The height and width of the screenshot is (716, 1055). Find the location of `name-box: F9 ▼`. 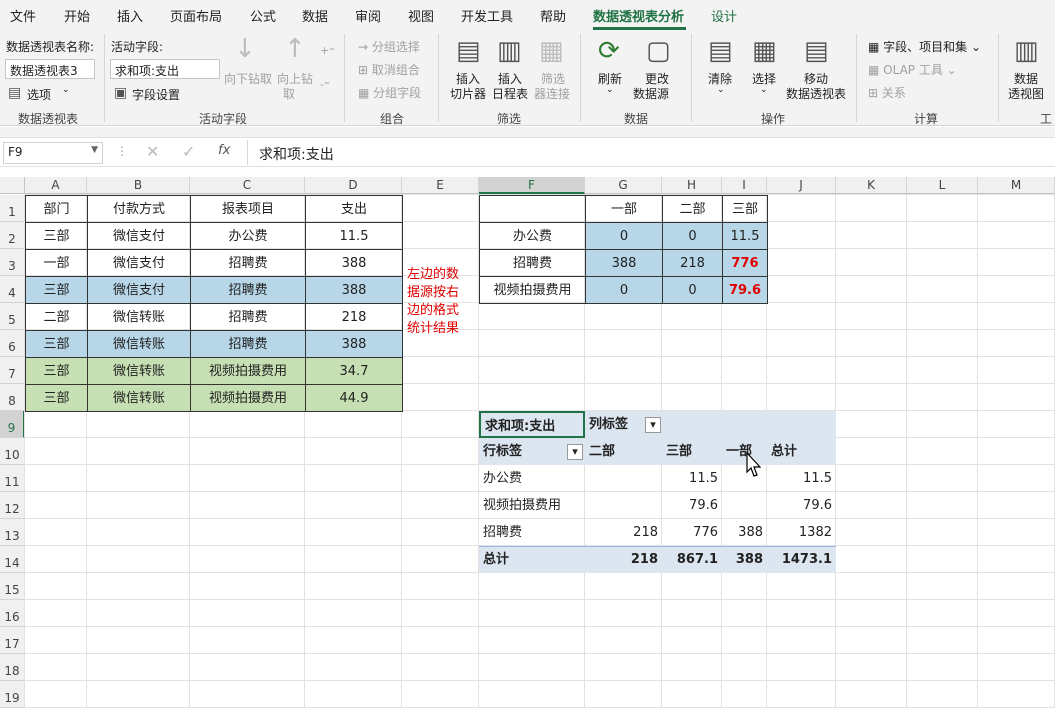

name-box: F9 ▼ is located at coordinates (53, 153).